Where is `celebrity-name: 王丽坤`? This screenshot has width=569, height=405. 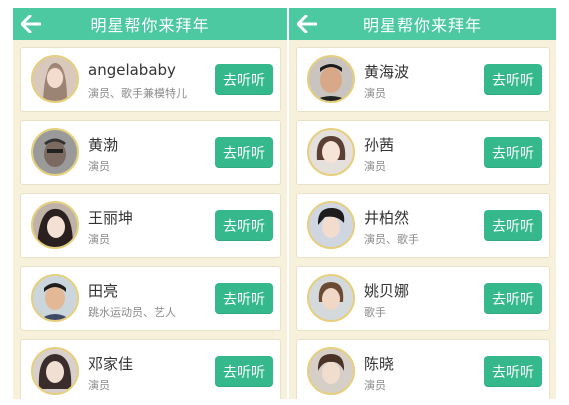
celebrity-name: 王丽坤 is located at coordinates (111, 218).